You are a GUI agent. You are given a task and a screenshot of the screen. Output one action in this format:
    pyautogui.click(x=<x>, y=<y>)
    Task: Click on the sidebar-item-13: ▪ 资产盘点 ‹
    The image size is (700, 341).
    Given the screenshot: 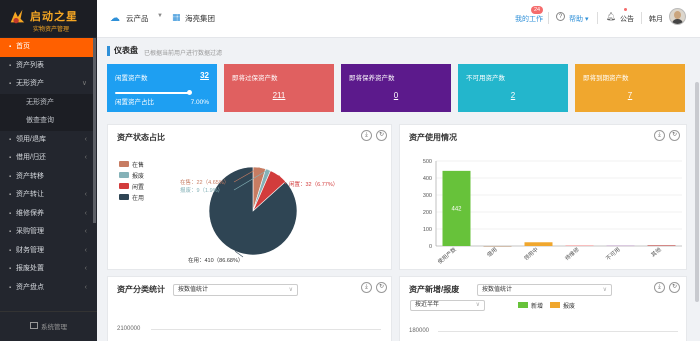 What is the action you would take?
    pyautogui.click(x=46, y=288)
    